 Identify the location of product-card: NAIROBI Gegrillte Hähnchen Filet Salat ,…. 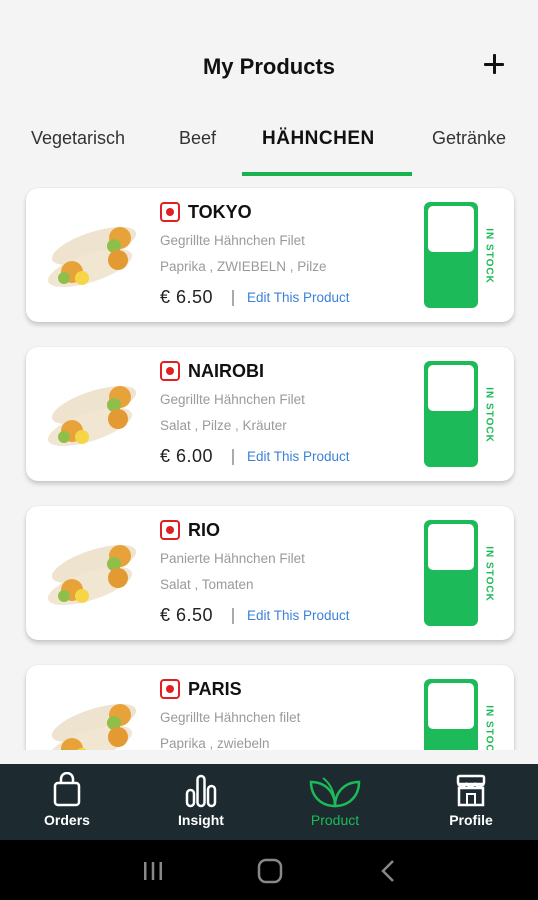
(270, 414).